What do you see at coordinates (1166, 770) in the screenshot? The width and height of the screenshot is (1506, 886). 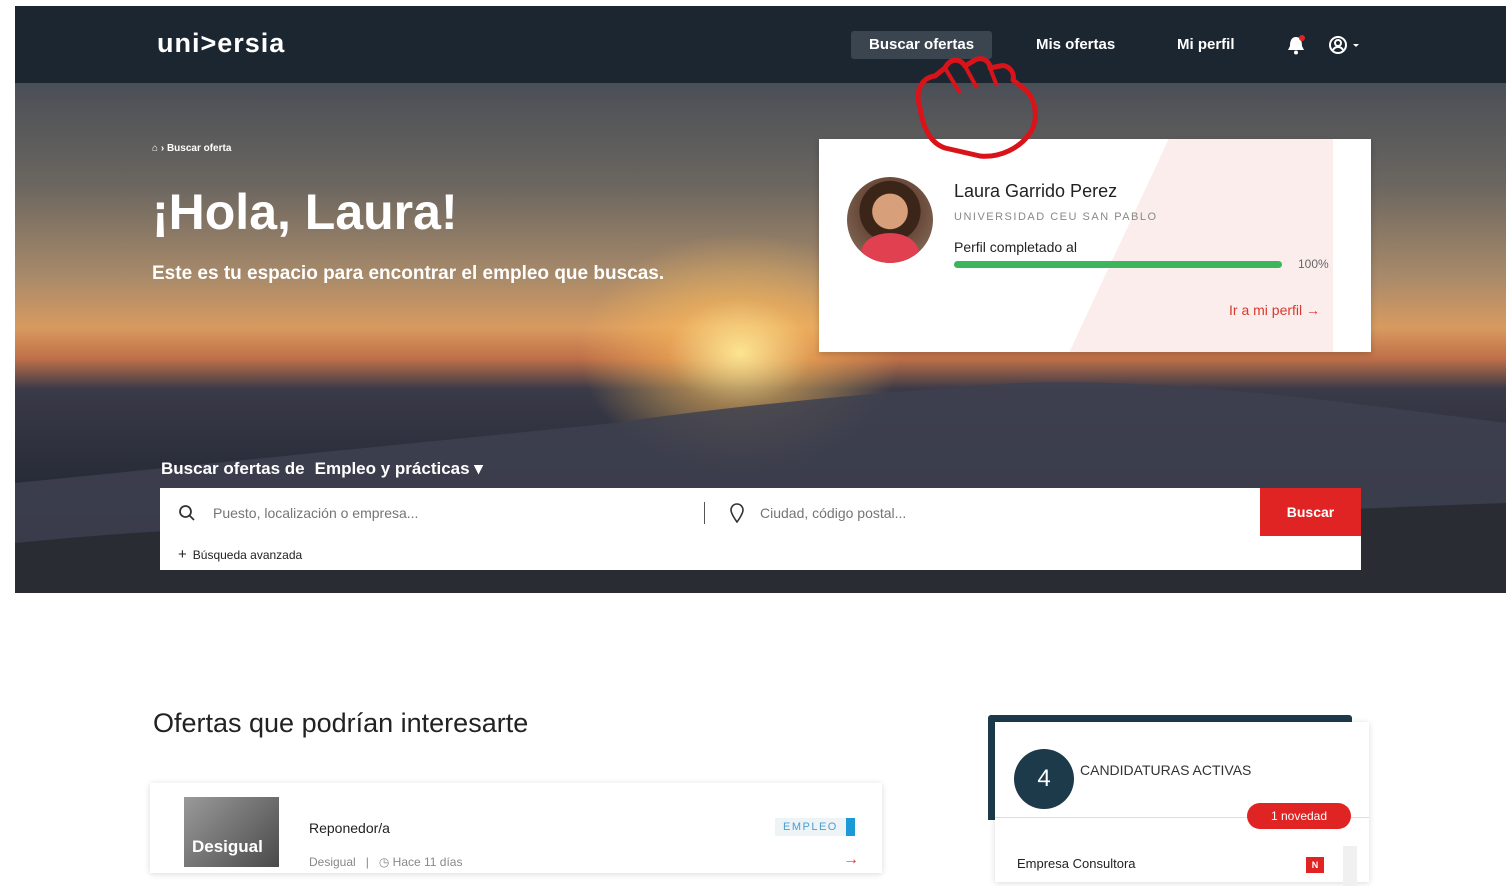 I see `candidaturas-label: CANDIDATURAS ACTIVAS` at bounding box center [1166, 770].